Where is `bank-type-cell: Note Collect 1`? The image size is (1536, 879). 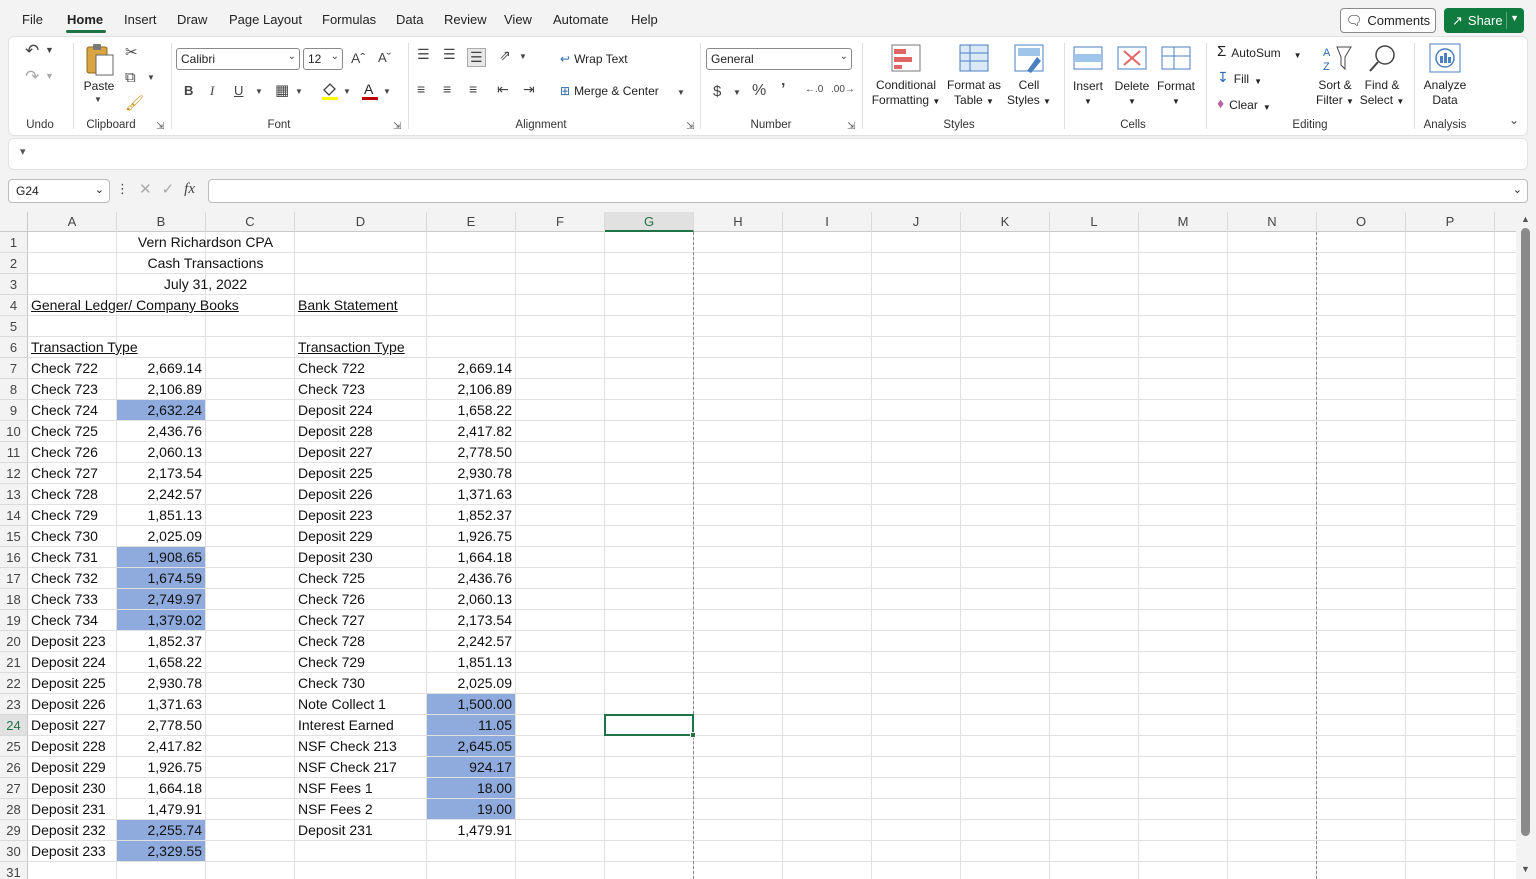
bank-type-cell: Note Collect 1 is located at coordinates (360, 704).